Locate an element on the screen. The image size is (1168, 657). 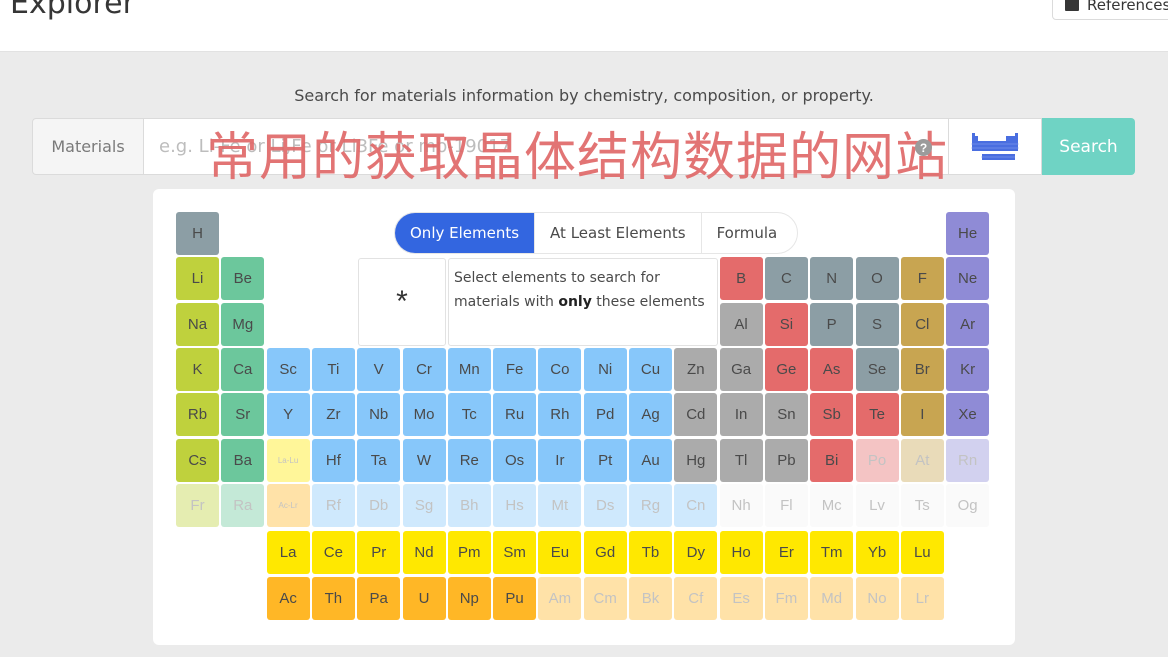
element-pm: Pm is located at coordinates (469, 553).